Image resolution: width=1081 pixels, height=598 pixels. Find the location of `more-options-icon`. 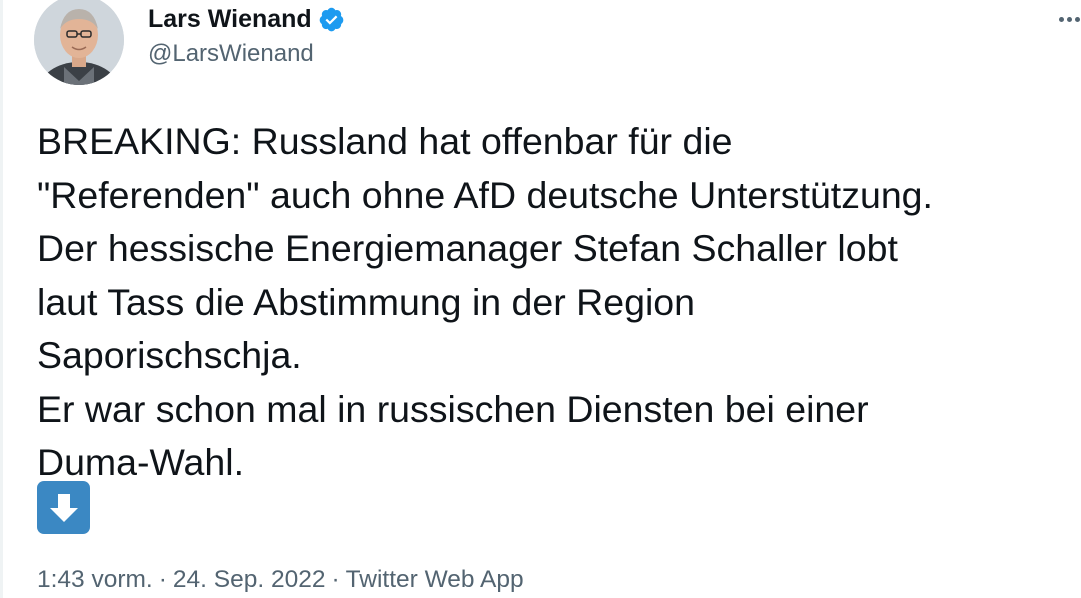

more-options-icon is located at coordinates (1070, 19).